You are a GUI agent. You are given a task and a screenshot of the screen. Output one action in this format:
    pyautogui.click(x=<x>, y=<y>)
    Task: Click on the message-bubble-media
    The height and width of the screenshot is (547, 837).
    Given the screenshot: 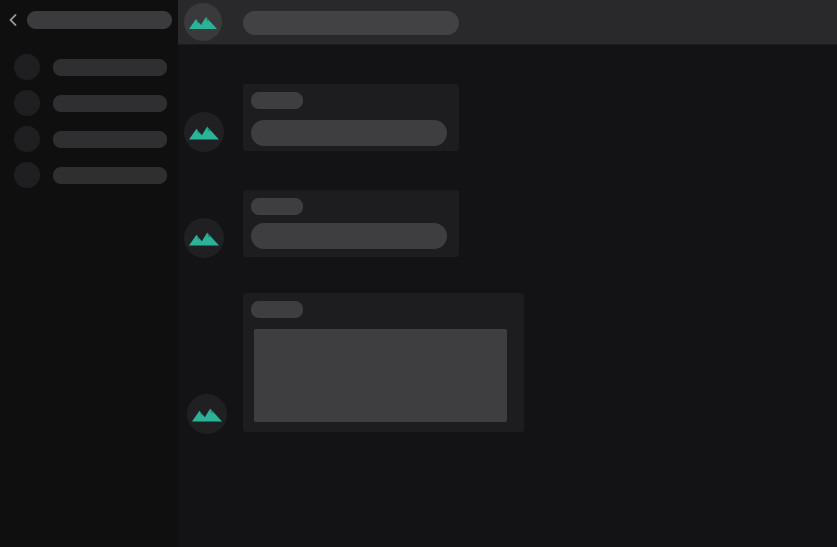 What is the action you would take?
    pyautogui.click(x=383, y=362)
    